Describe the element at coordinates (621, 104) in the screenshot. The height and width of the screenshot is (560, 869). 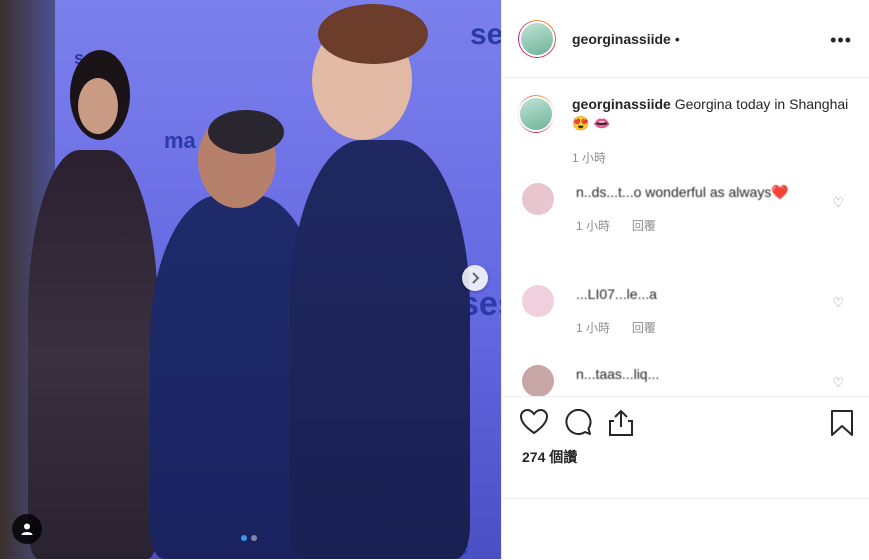
I see `caption-username: georginassiide` at that location.